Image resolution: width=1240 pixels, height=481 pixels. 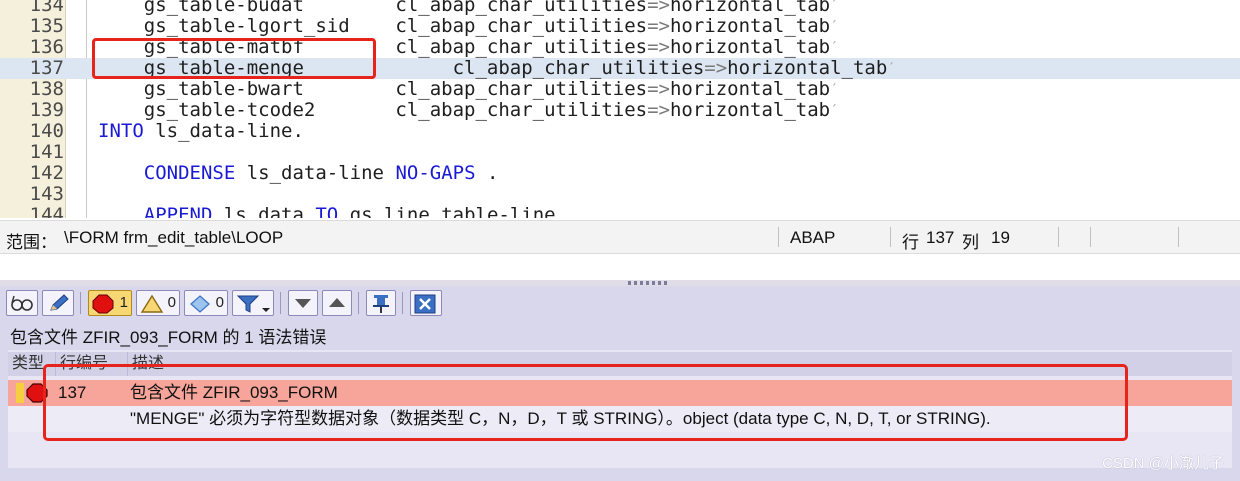 I want to click on arrow-up-icon, so click(x=337, y=302).